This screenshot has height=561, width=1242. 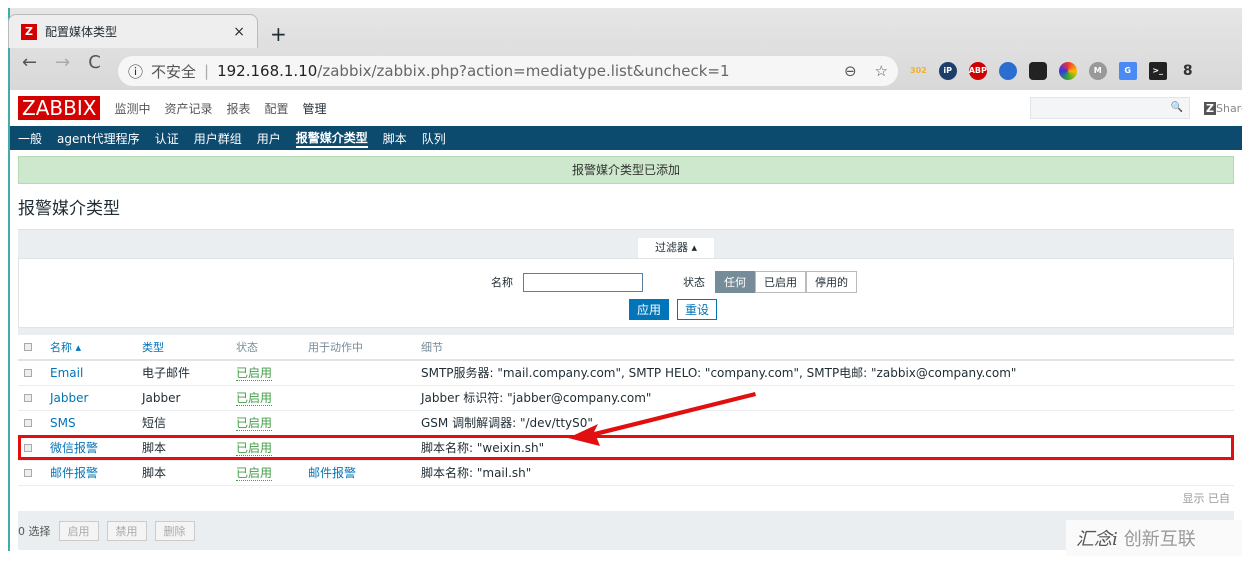 I want to click on media-type-name-link: Email, so click(x=96, y=373).